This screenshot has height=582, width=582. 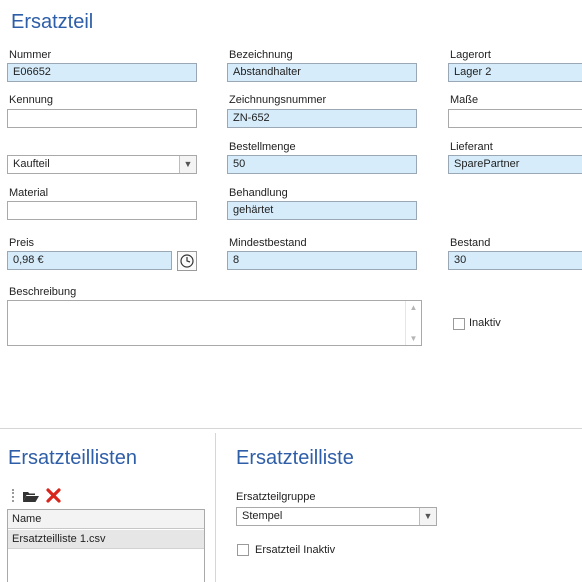 What do you see at coordinates (515, 164) in the screenshot?
I see `lieferant-field: SparePartner` at bounding box center [515, 164].